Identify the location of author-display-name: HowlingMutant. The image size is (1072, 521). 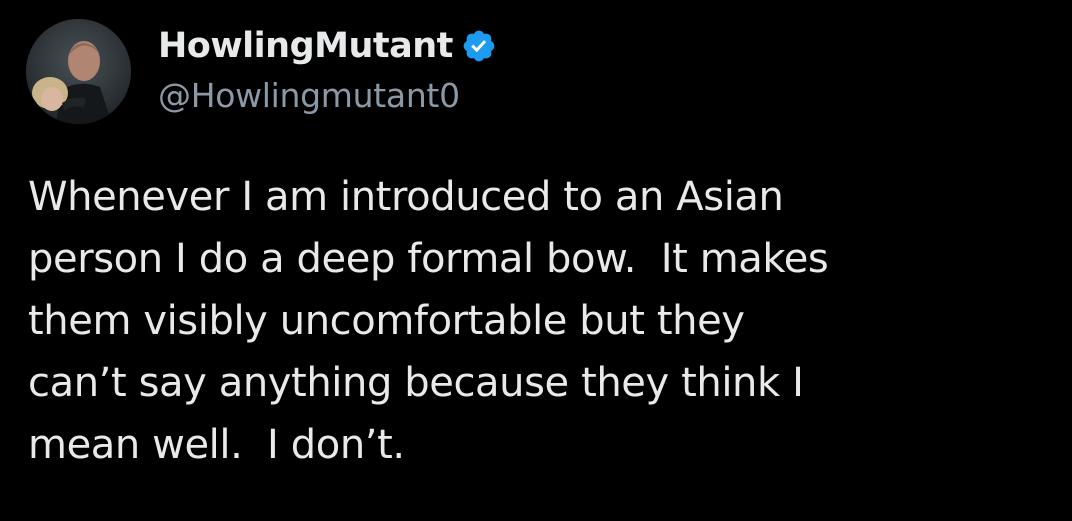
(305, 46).